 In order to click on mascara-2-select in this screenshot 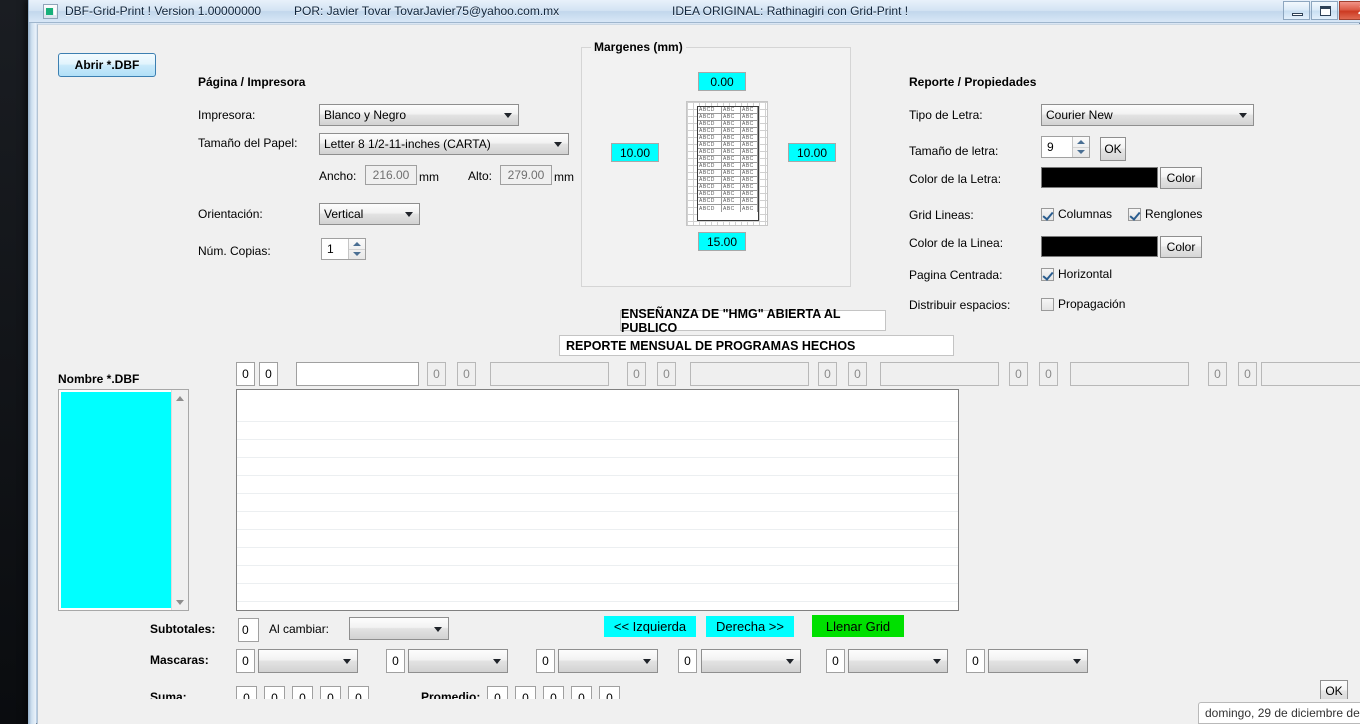, I will do `click(458, 661)`.